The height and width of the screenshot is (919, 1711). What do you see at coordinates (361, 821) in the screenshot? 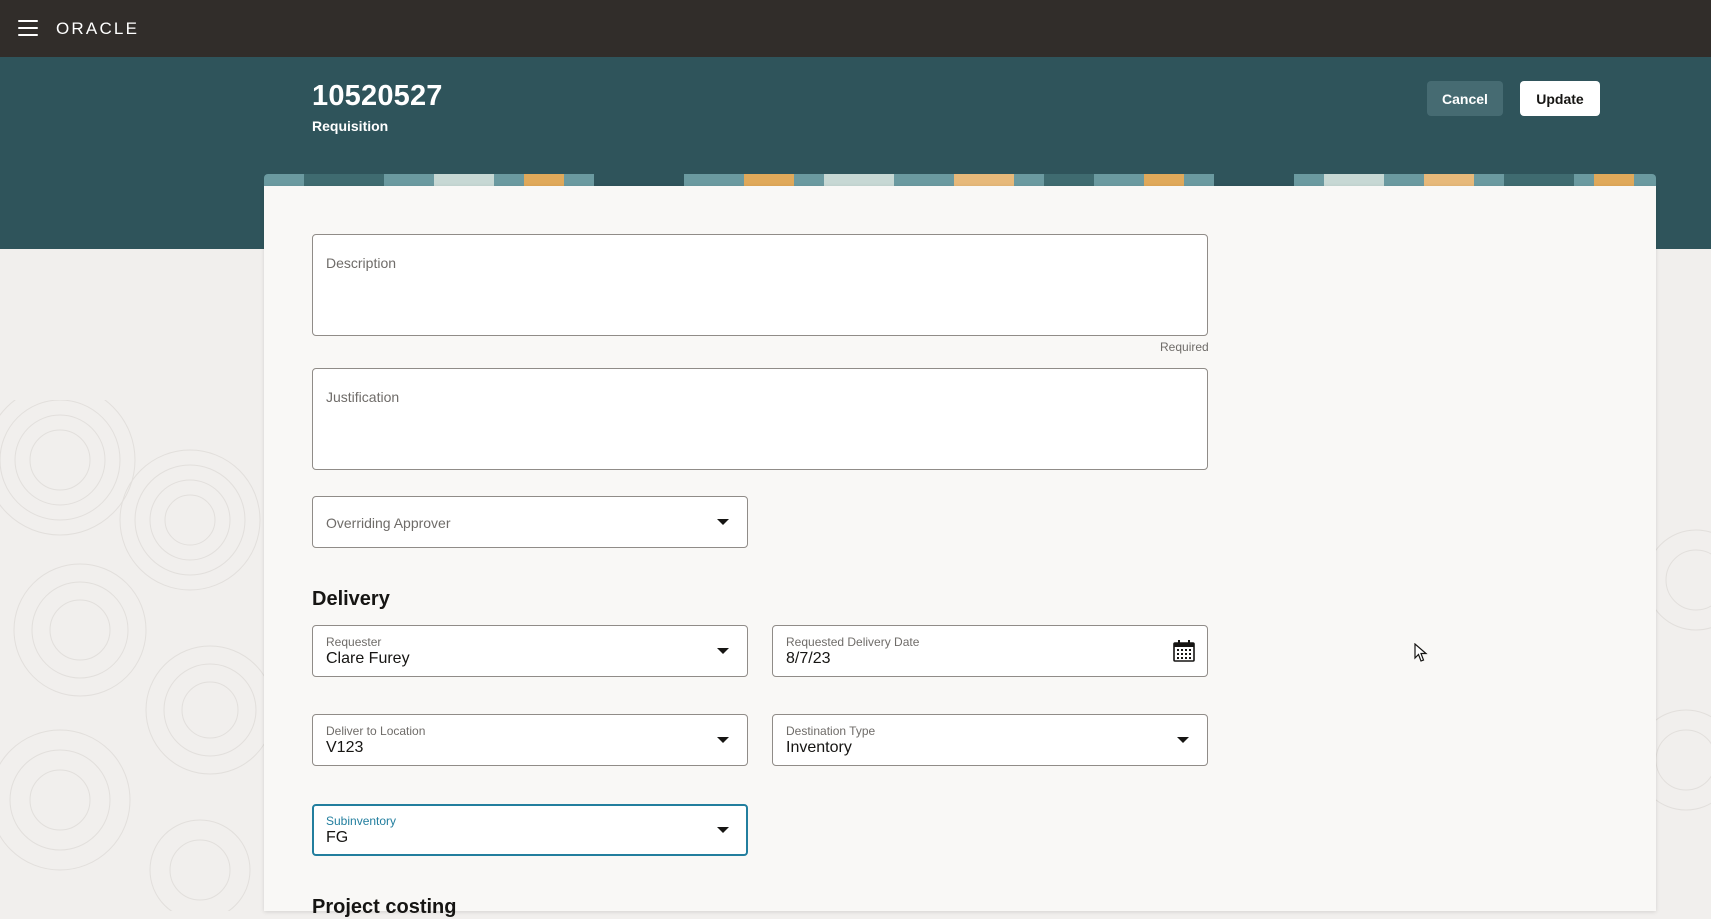
I see `subinventory-label: Subinventory` at bounding box center [361, 821].